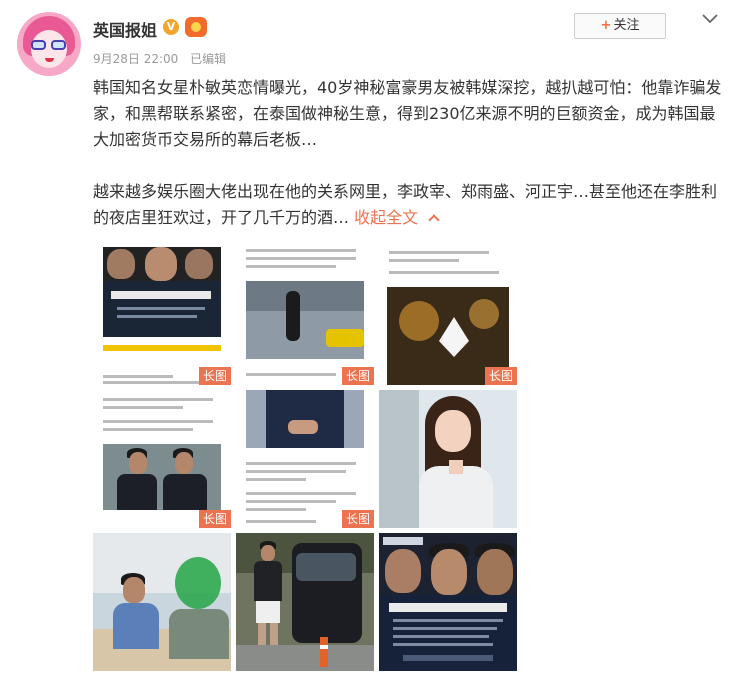  Describe the element at coordinates (434, 220) in the screenshot. I see `chevron-up-icon` at that location.